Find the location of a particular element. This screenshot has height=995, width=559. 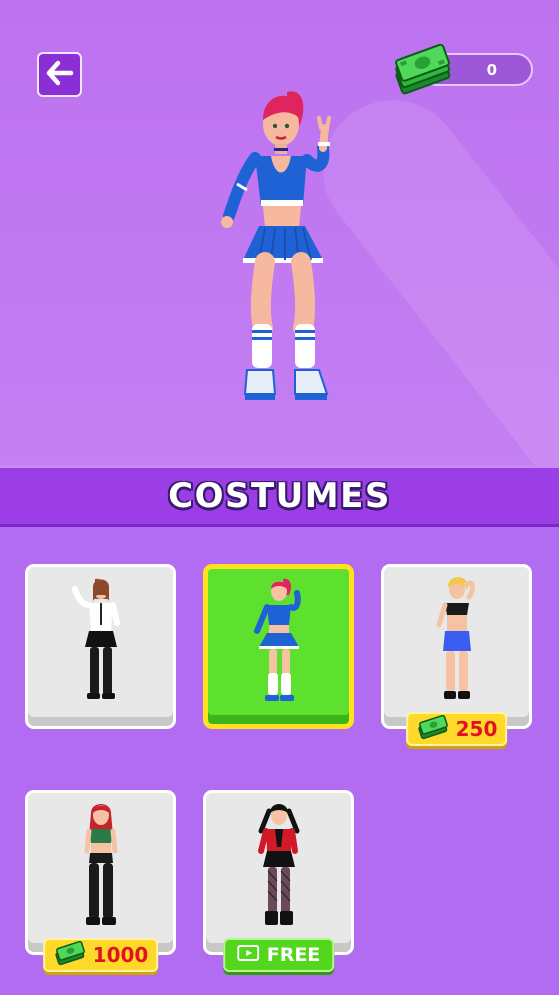

costume-card-gothic: FREE is located at coordinates (278, 881).